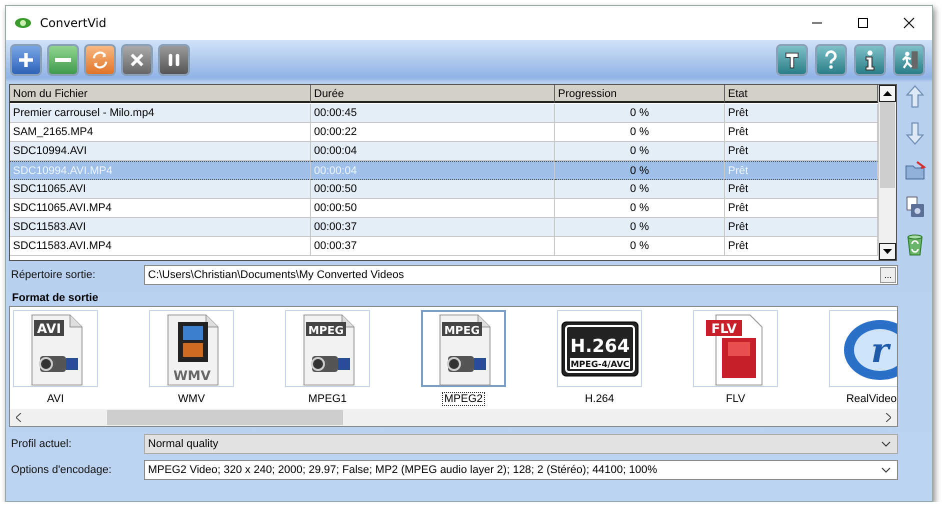  What do you see at coordinates (792, 60) in the screenshot?
I see `tools-button` at bounding box center [792, 60].